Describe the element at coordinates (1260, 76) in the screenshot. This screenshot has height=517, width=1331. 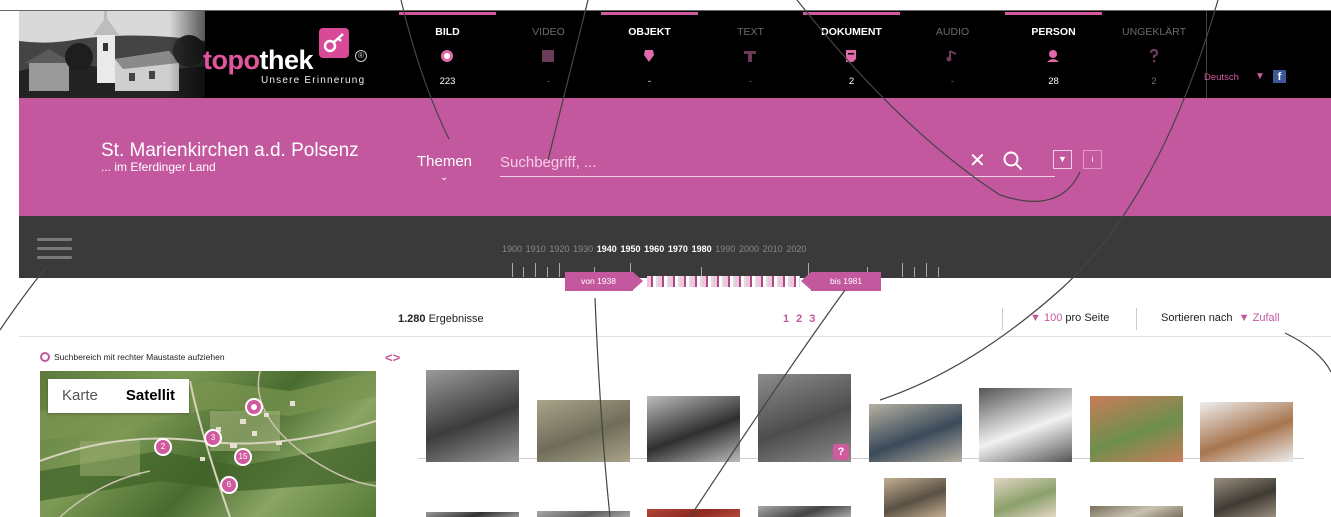
I see `language-dropdown-arrow-icon: ▼` at that location.